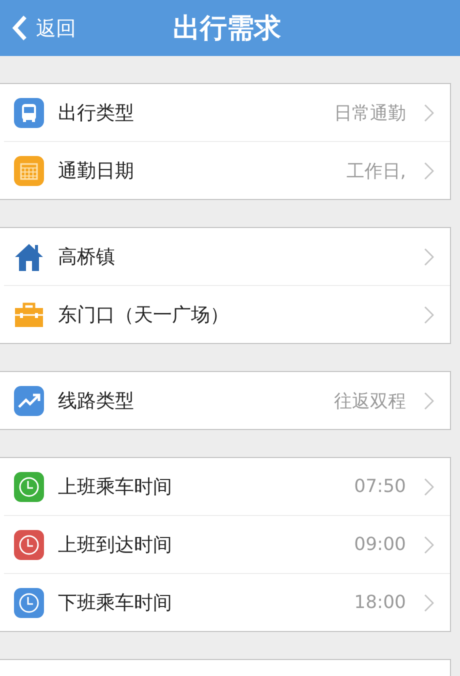  Describe the element at coordinates (96, 171) in the screenshot. I see `row-label: 通勤日期` at that location.